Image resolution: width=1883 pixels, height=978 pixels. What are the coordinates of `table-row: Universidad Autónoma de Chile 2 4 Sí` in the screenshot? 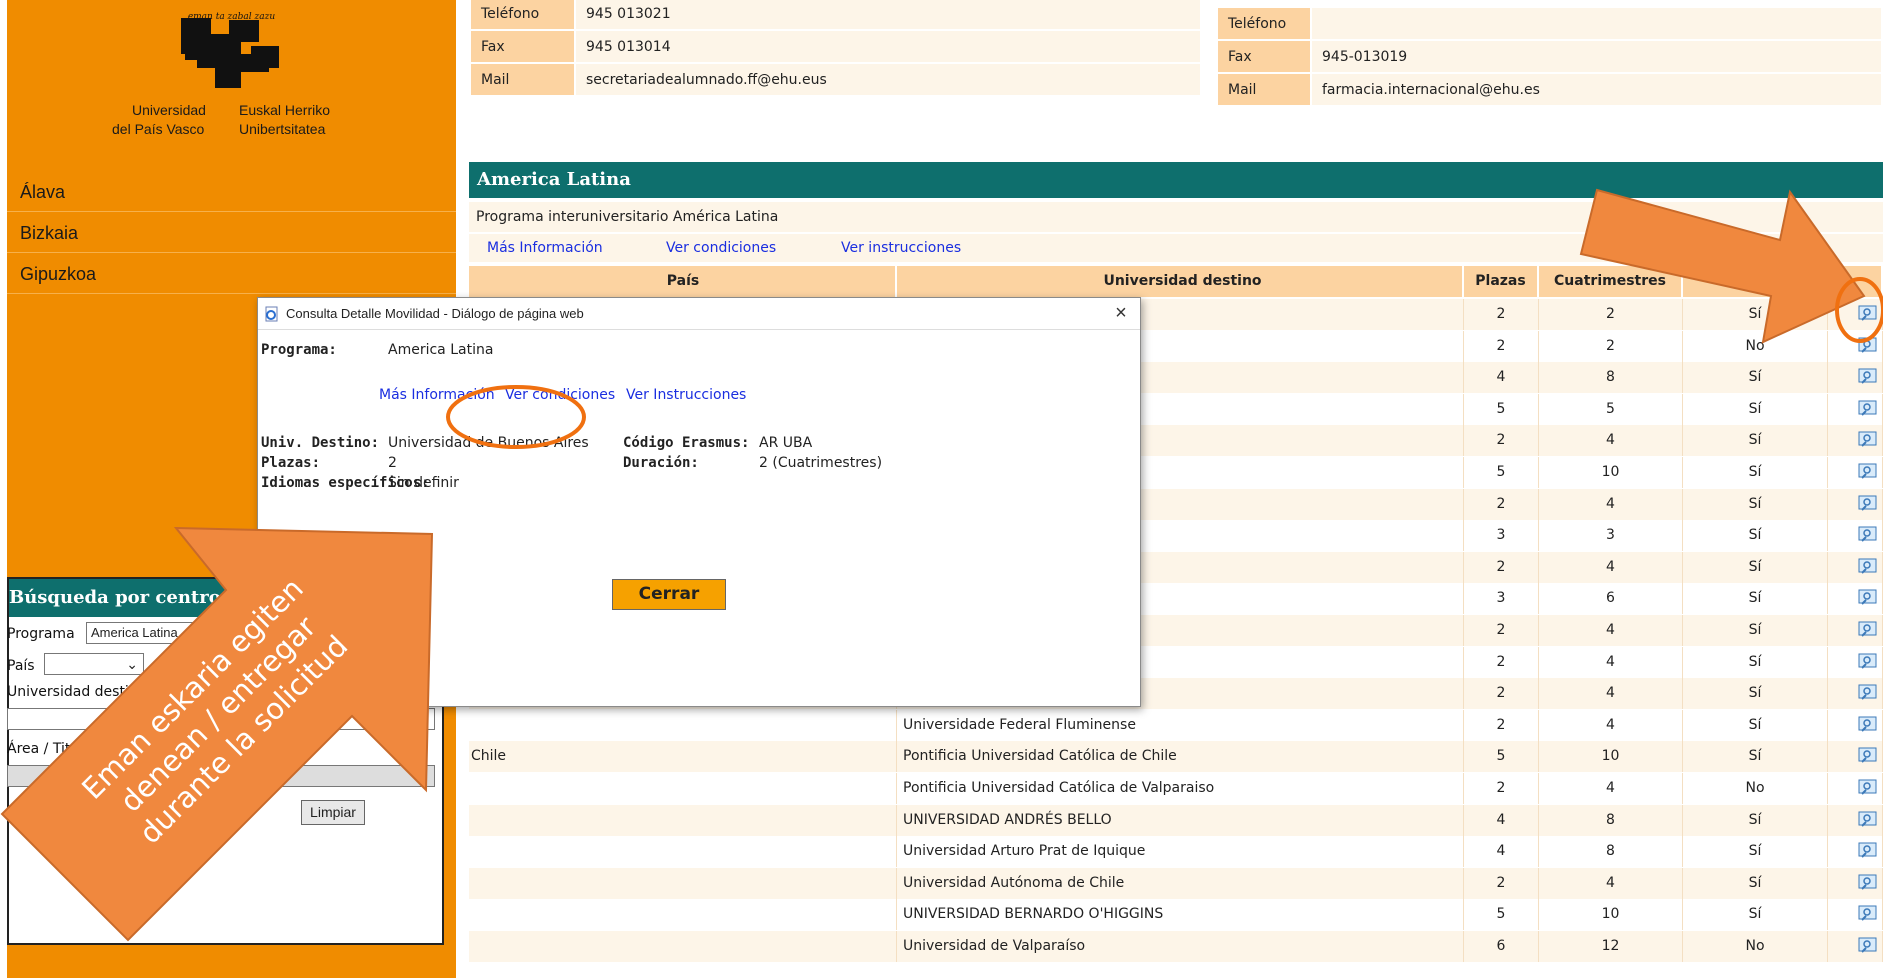 It's located at (1176, 883).